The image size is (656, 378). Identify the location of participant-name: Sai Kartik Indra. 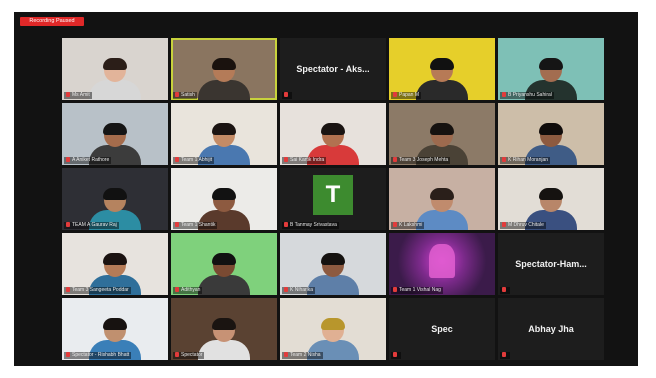
(307, 160).